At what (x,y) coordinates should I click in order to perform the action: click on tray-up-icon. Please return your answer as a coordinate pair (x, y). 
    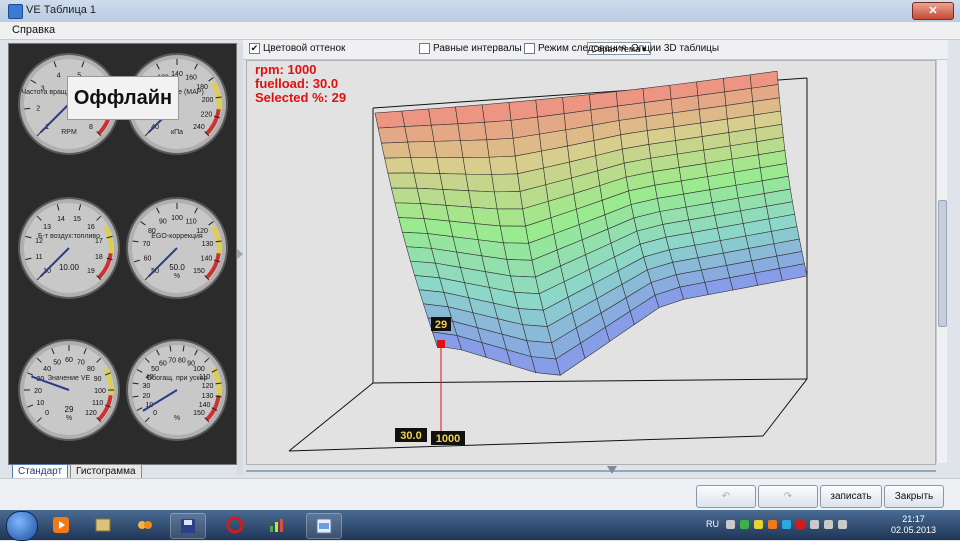
    Looking at the image, I should click on (730, 524).